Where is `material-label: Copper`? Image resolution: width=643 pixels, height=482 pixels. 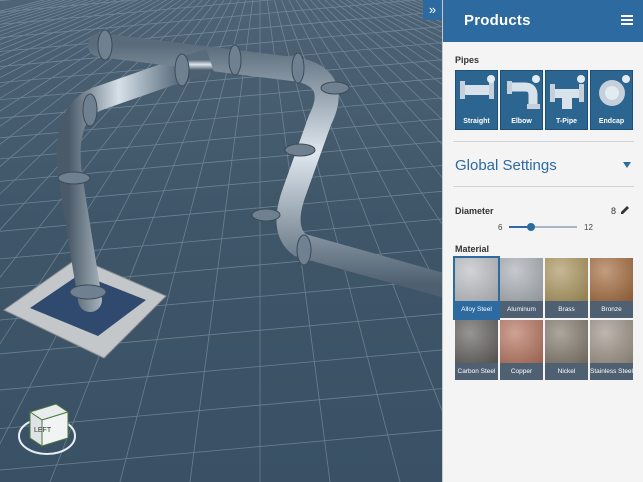 material-label: Copper is located at coordinates (521, 371).